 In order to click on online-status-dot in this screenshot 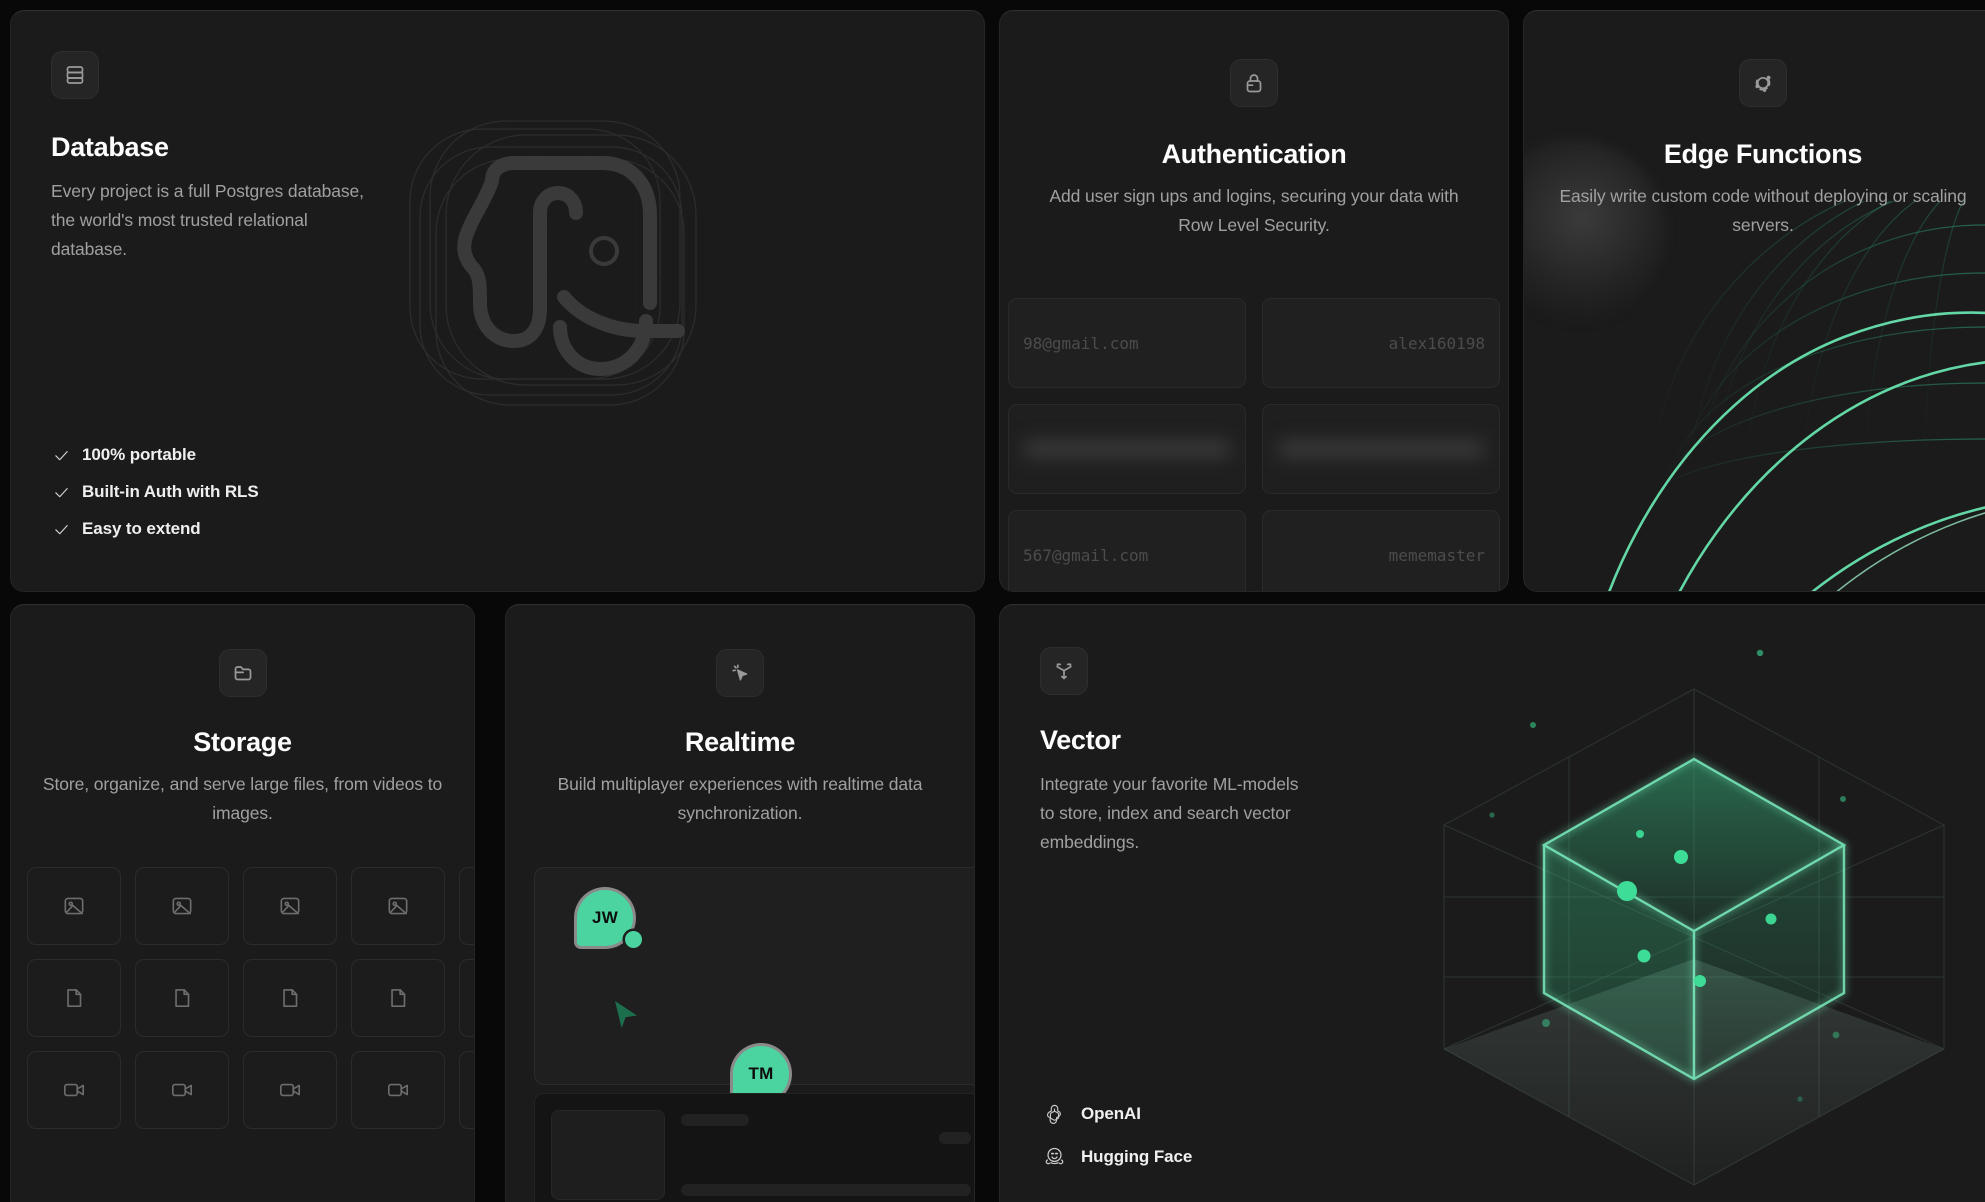, I will do `click(633, 939)`.